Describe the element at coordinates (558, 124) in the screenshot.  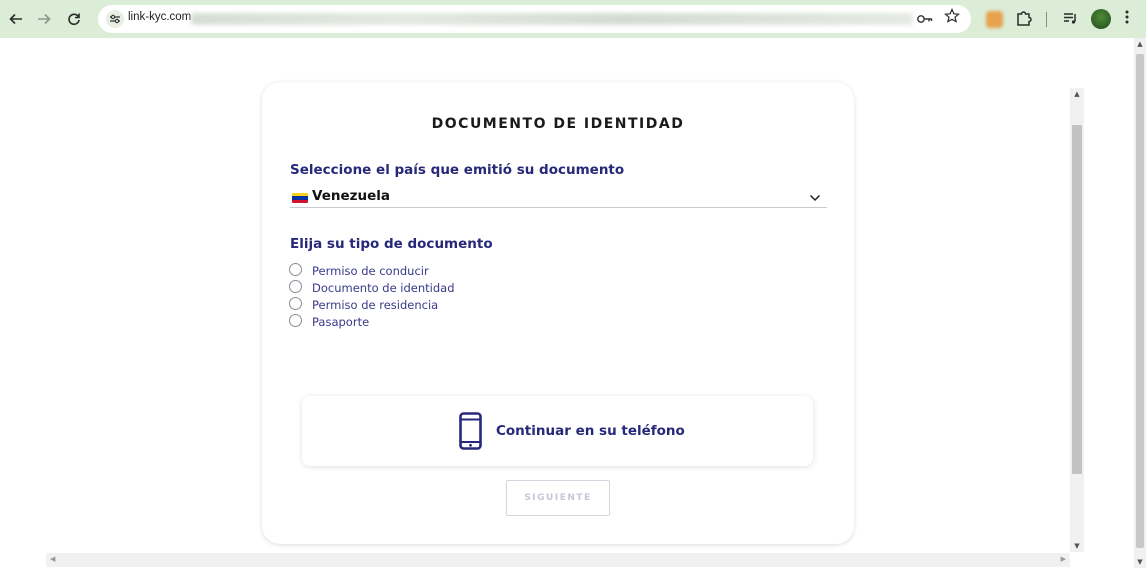
I see `page-title: DOCUMENTO DE IDENTIDAD` at that location.